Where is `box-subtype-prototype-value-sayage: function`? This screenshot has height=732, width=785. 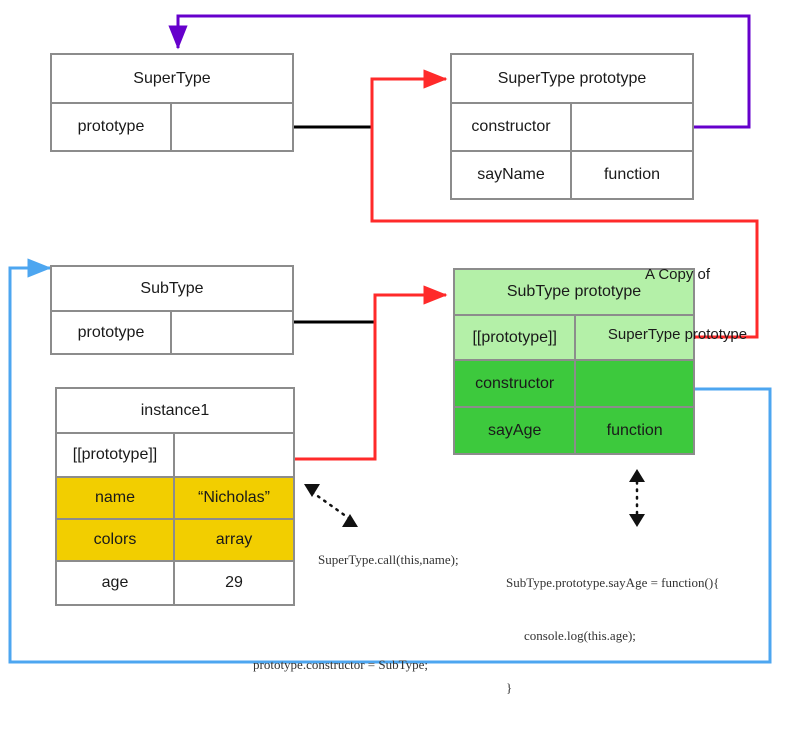 box-subtype-prototype-value-sayage: function is located at coordinates (634, 430).